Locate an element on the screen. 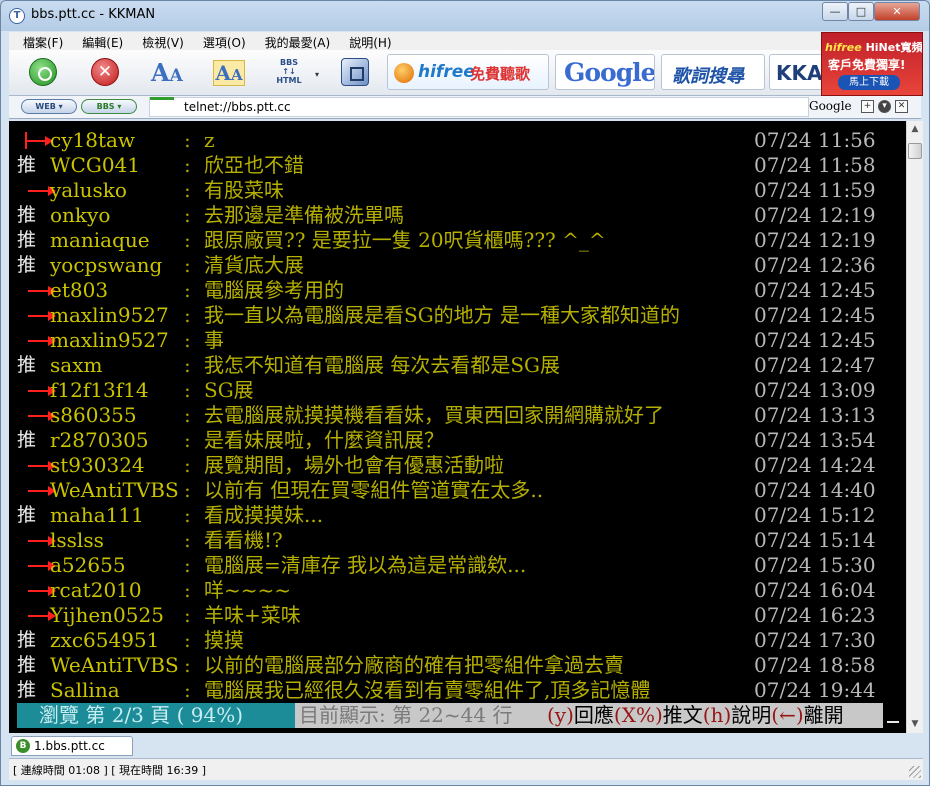 This screenshot has height=786, width=930. comment-message: 是看妹展啦，什麼資訊展？ is located at coordinates (324, 440).